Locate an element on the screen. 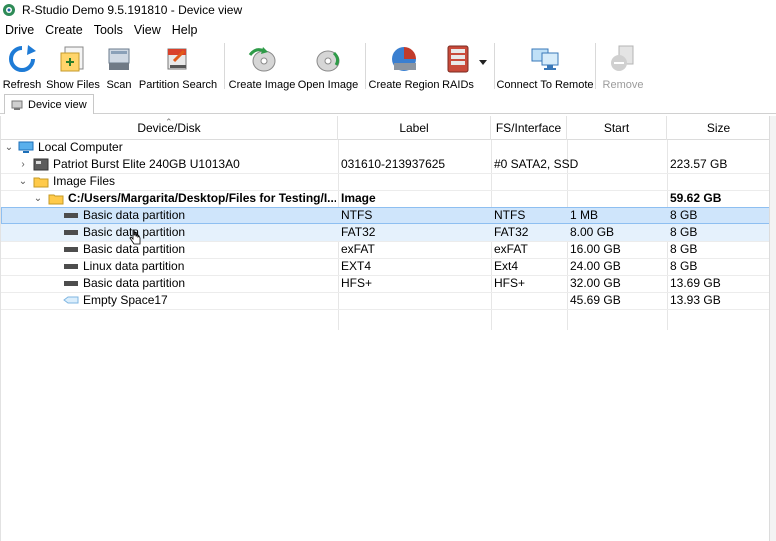 The width and height of the screenshot is (776, 541). column-header-size: Size is located at coordinates (719, 128).